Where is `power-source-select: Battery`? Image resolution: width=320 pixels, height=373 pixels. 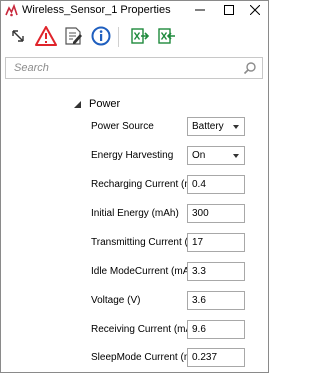
power-source-select: Battery is located at coordinates (216, 126).